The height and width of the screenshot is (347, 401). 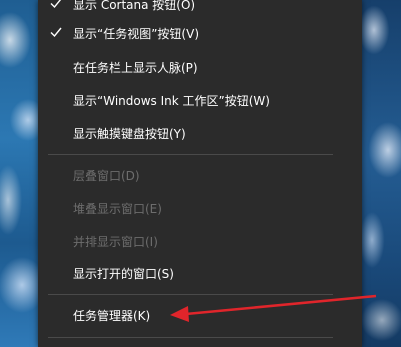 I want to click on menu-item-show-open-windows: 显示打开的窗口(S), so click(x=200, y=273).